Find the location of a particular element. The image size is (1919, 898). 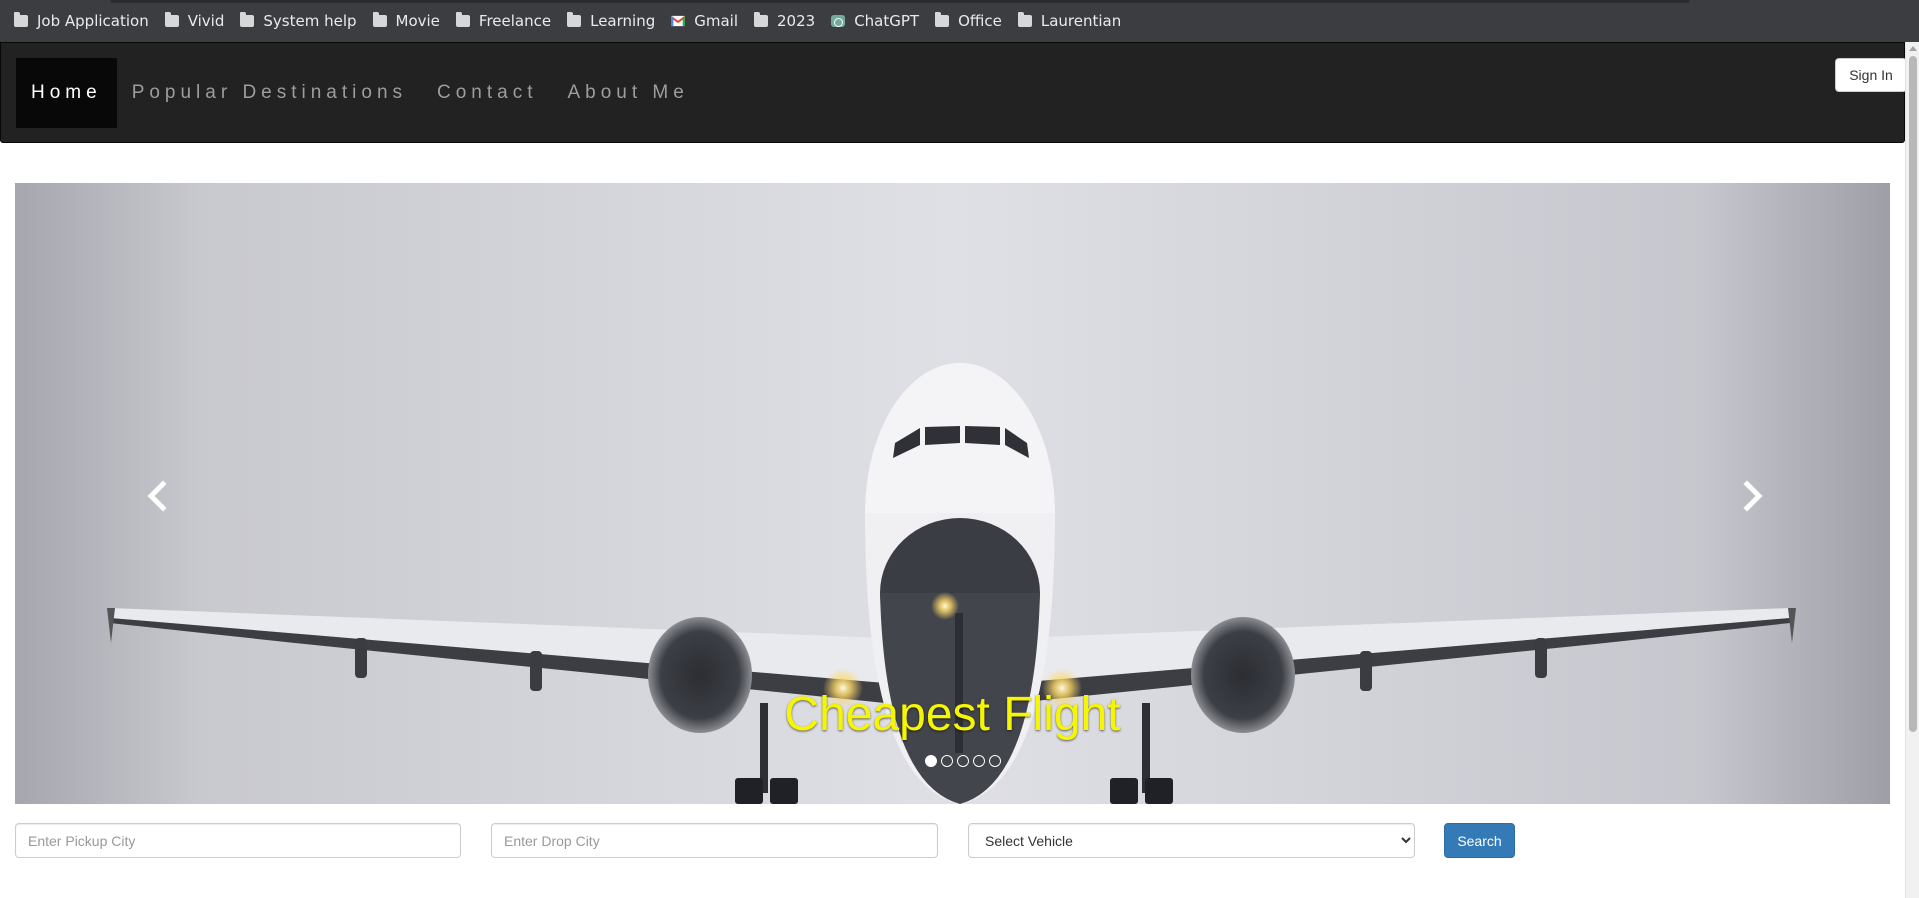

bookmark-learning: Learning is located at coordinates (611, 21).